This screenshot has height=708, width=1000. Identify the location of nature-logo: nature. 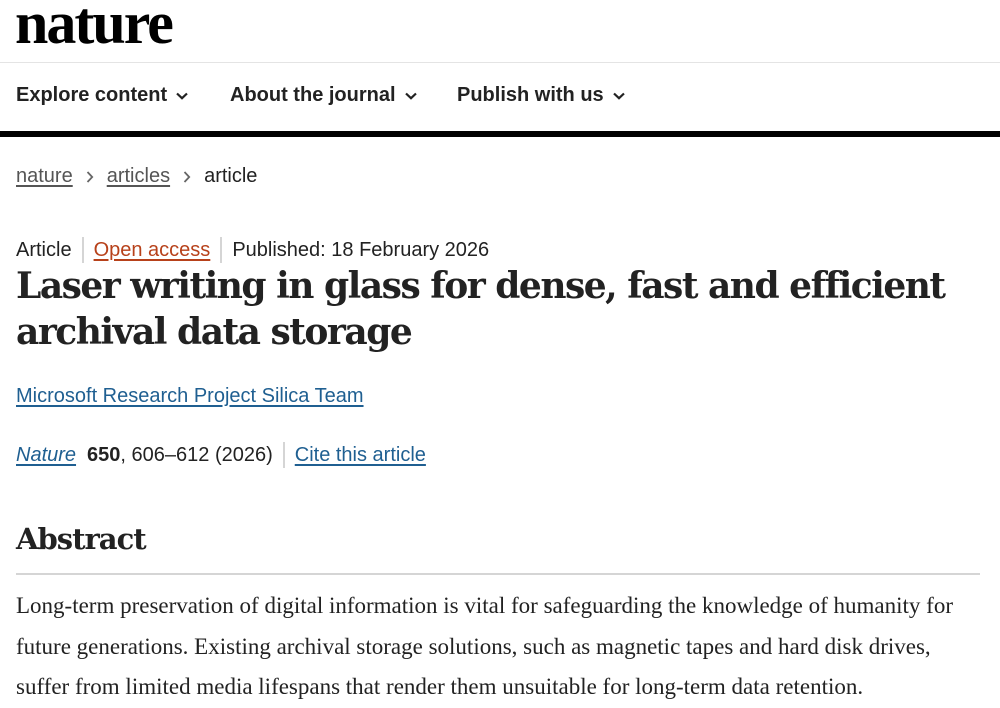
(94, 29).